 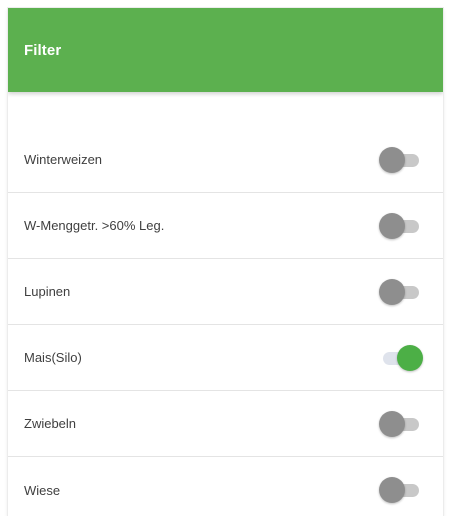 I want to click on filter-label: Mais(Silo), so click(x=53, y=357).